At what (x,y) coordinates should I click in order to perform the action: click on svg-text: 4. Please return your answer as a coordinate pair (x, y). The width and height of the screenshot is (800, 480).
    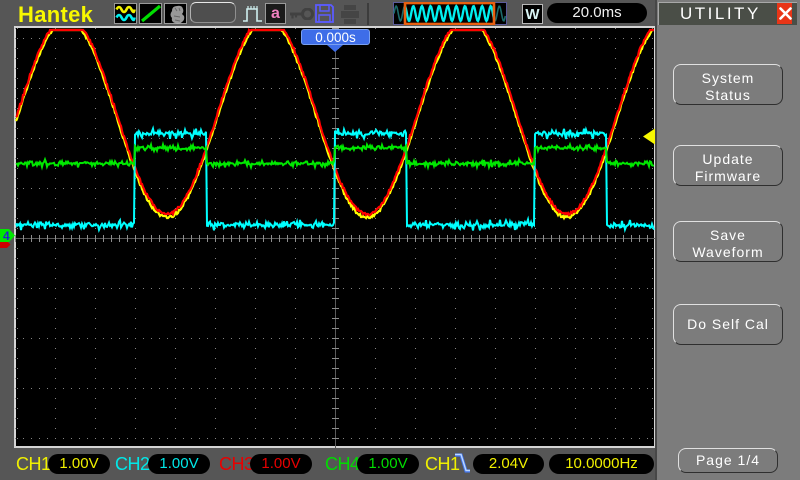
    Looking at the image, I should click on (6, 236).